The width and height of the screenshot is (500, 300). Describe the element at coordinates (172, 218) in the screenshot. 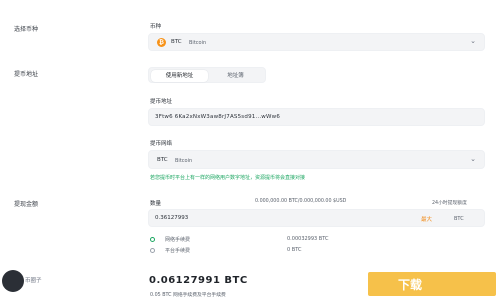

I see `amount-value: 0.36127993` at that location.